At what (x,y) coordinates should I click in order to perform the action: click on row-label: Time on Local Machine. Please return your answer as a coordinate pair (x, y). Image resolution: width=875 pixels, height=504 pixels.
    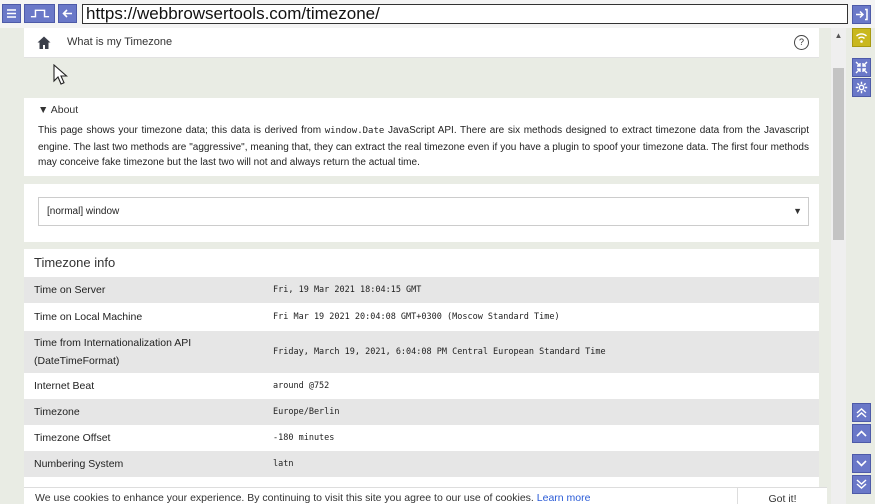
    Looking at the image, I should click on (88, 317).